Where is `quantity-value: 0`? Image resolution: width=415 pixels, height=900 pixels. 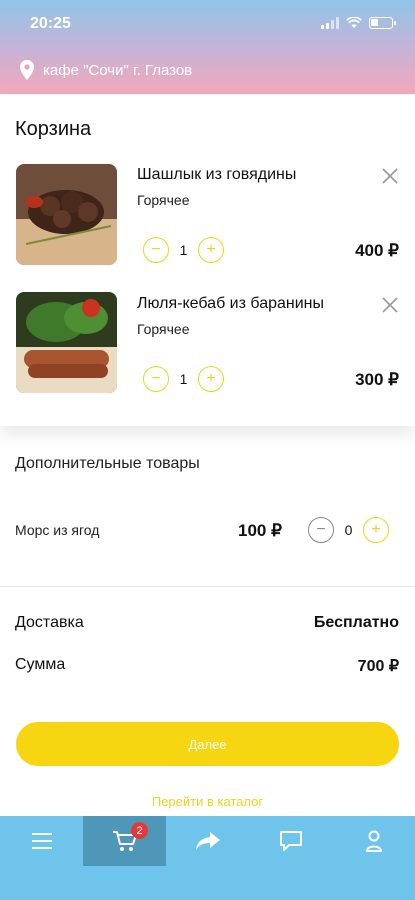
quantity-value: 0 is located at coordinates (348, 530).